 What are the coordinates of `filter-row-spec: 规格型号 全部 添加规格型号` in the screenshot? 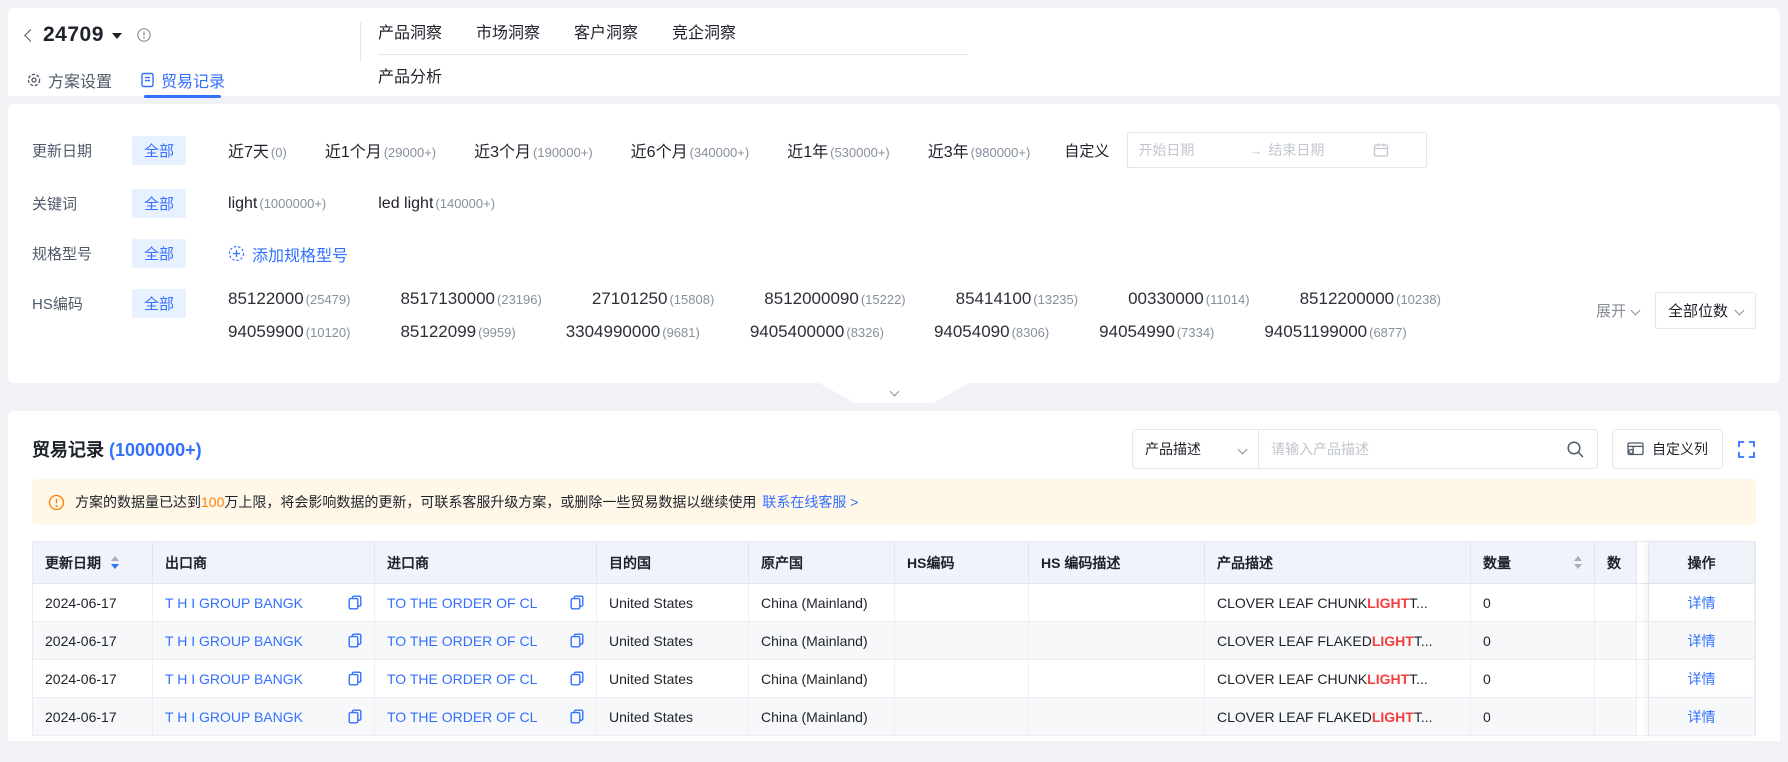 It's located at (894, 253).